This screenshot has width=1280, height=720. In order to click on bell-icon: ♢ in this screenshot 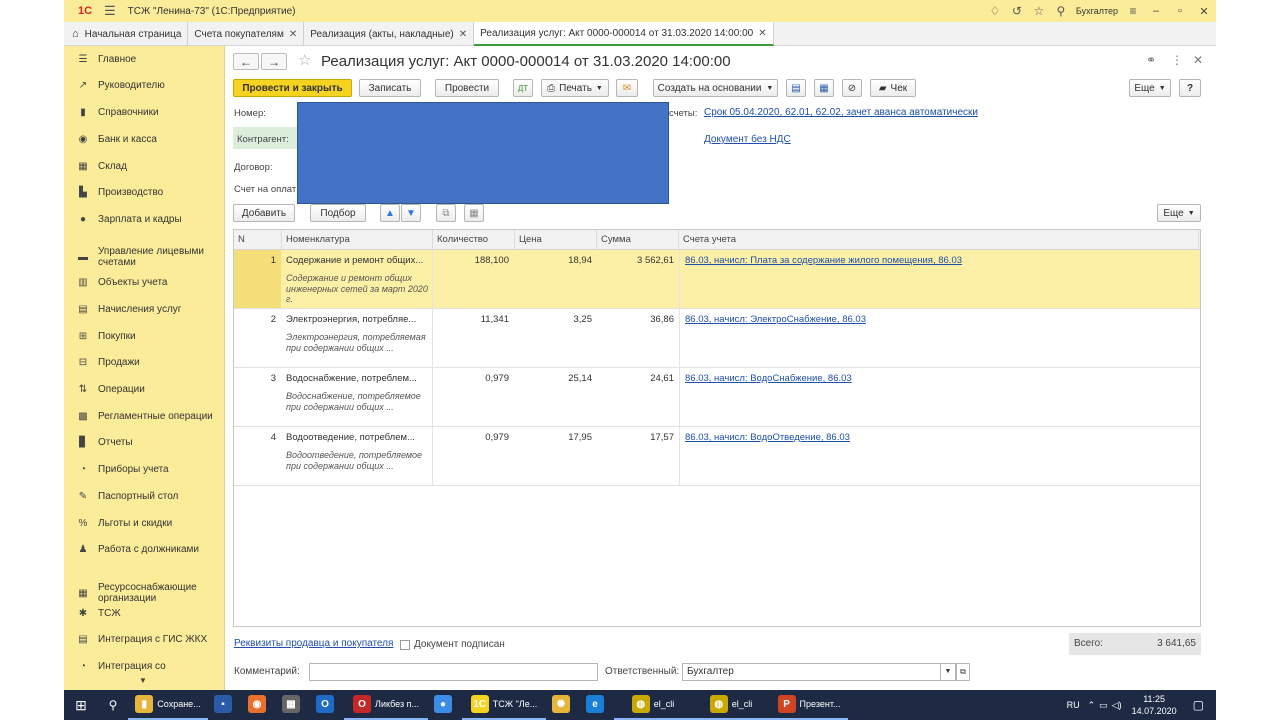, I will do `click(995, 11)`.